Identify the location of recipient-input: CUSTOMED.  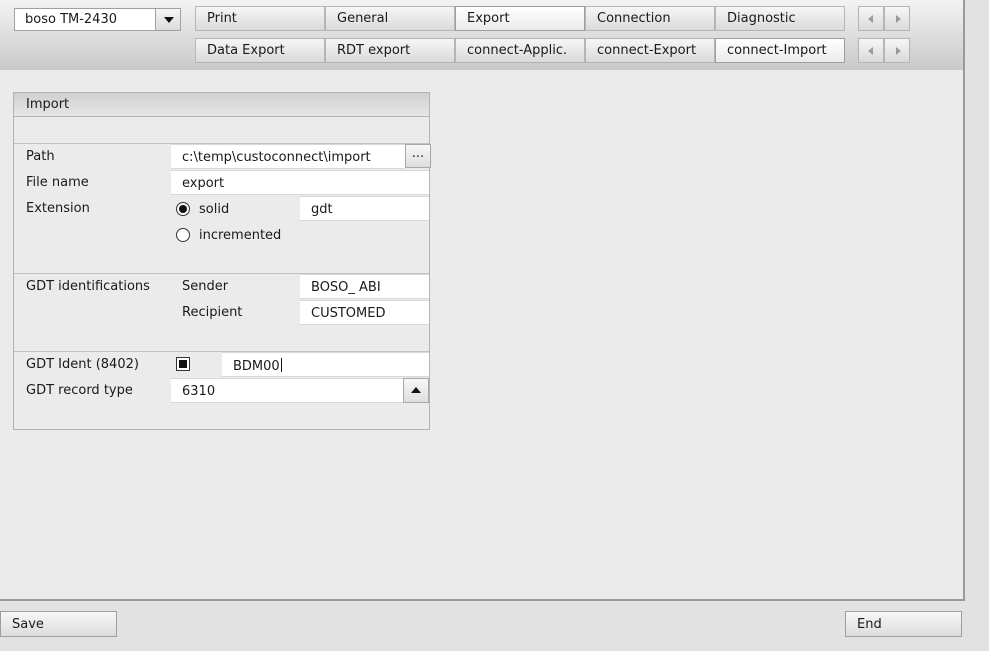
(364, 312).